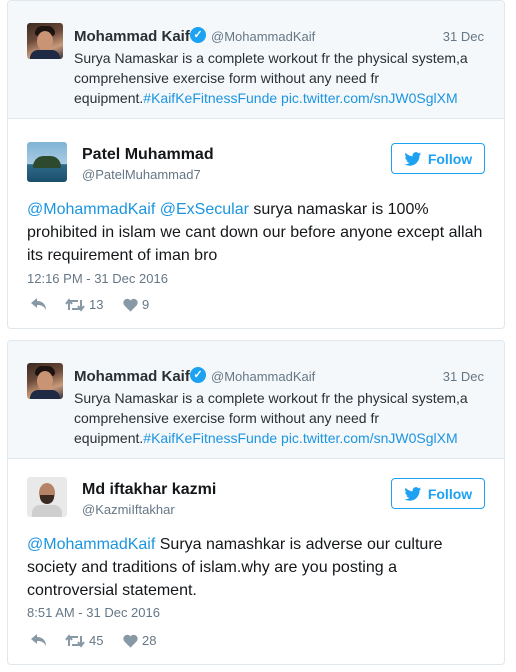 The image size is (516, 672). I want to click on timestamp: 8:51 AM - 31 Dec 2016, so click(93, 612).